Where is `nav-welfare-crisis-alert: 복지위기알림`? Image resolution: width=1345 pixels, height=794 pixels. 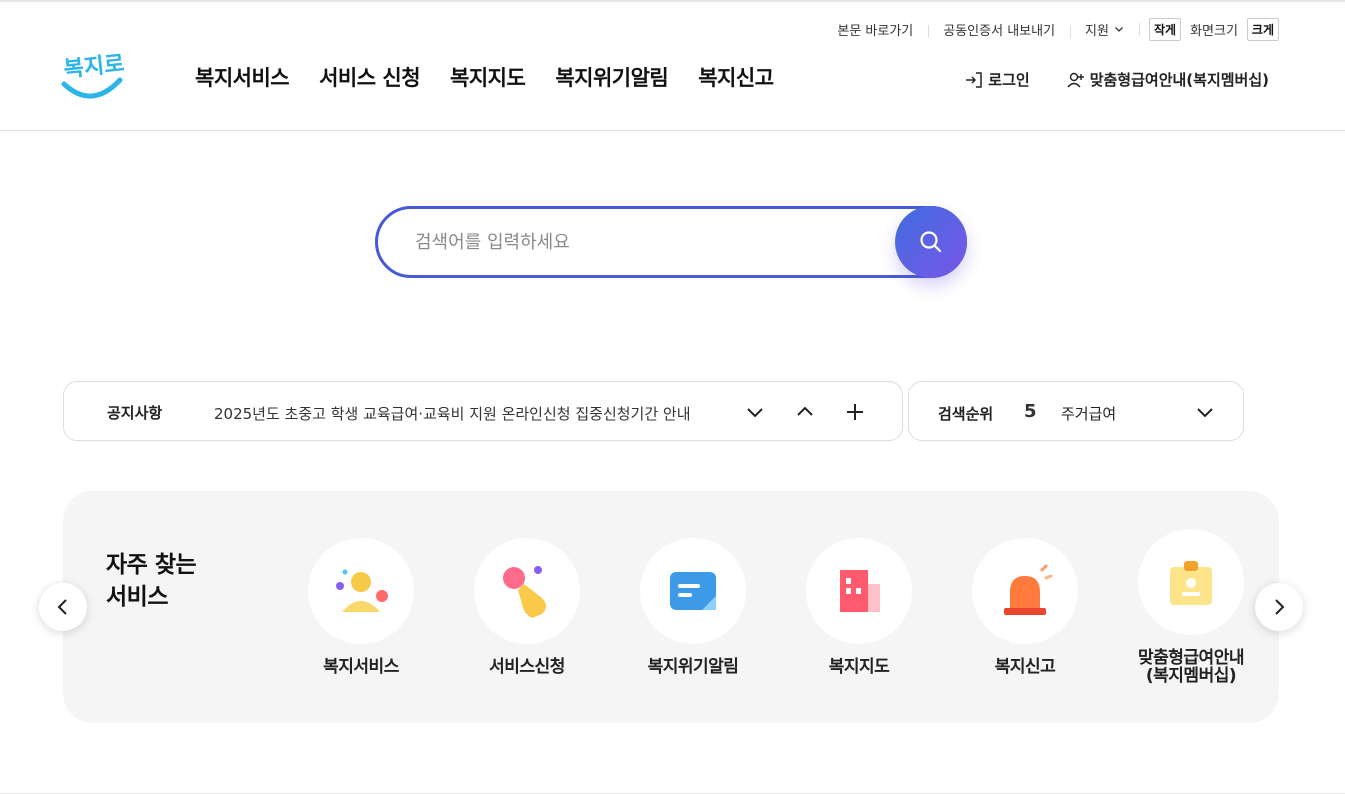
nav-welfare-crisis-alert: 복지위기알림 is located at coordinates (611, 77).